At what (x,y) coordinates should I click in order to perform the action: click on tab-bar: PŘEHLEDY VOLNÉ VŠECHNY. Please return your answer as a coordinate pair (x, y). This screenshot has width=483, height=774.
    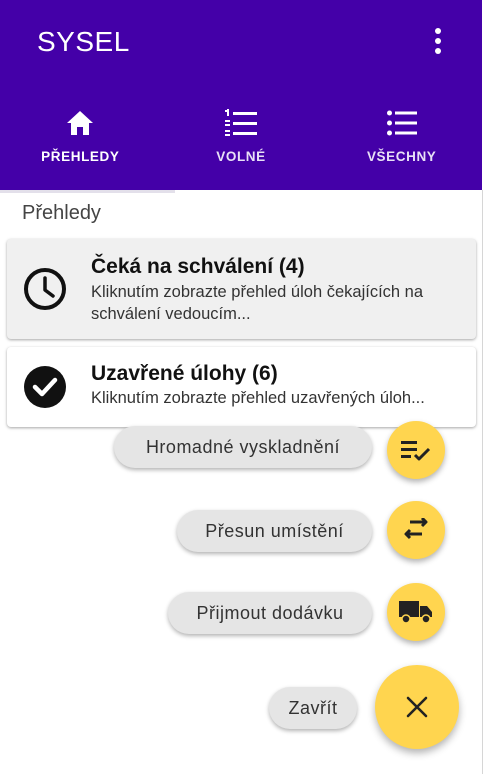
    Looking at the image, I should click on (241, 144).